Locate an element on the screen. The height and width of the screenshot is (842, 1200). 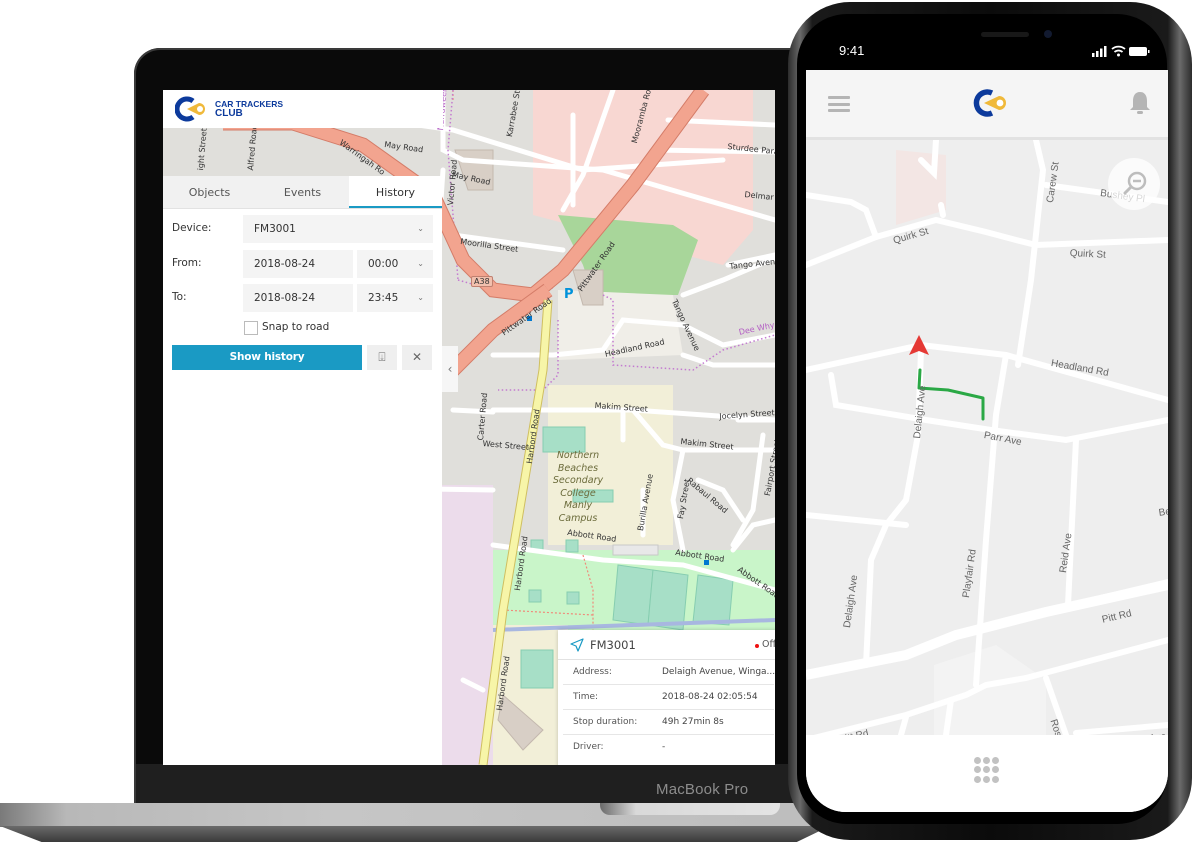
info-card-header: FM3001 Off is located at coordinates (666, 645).